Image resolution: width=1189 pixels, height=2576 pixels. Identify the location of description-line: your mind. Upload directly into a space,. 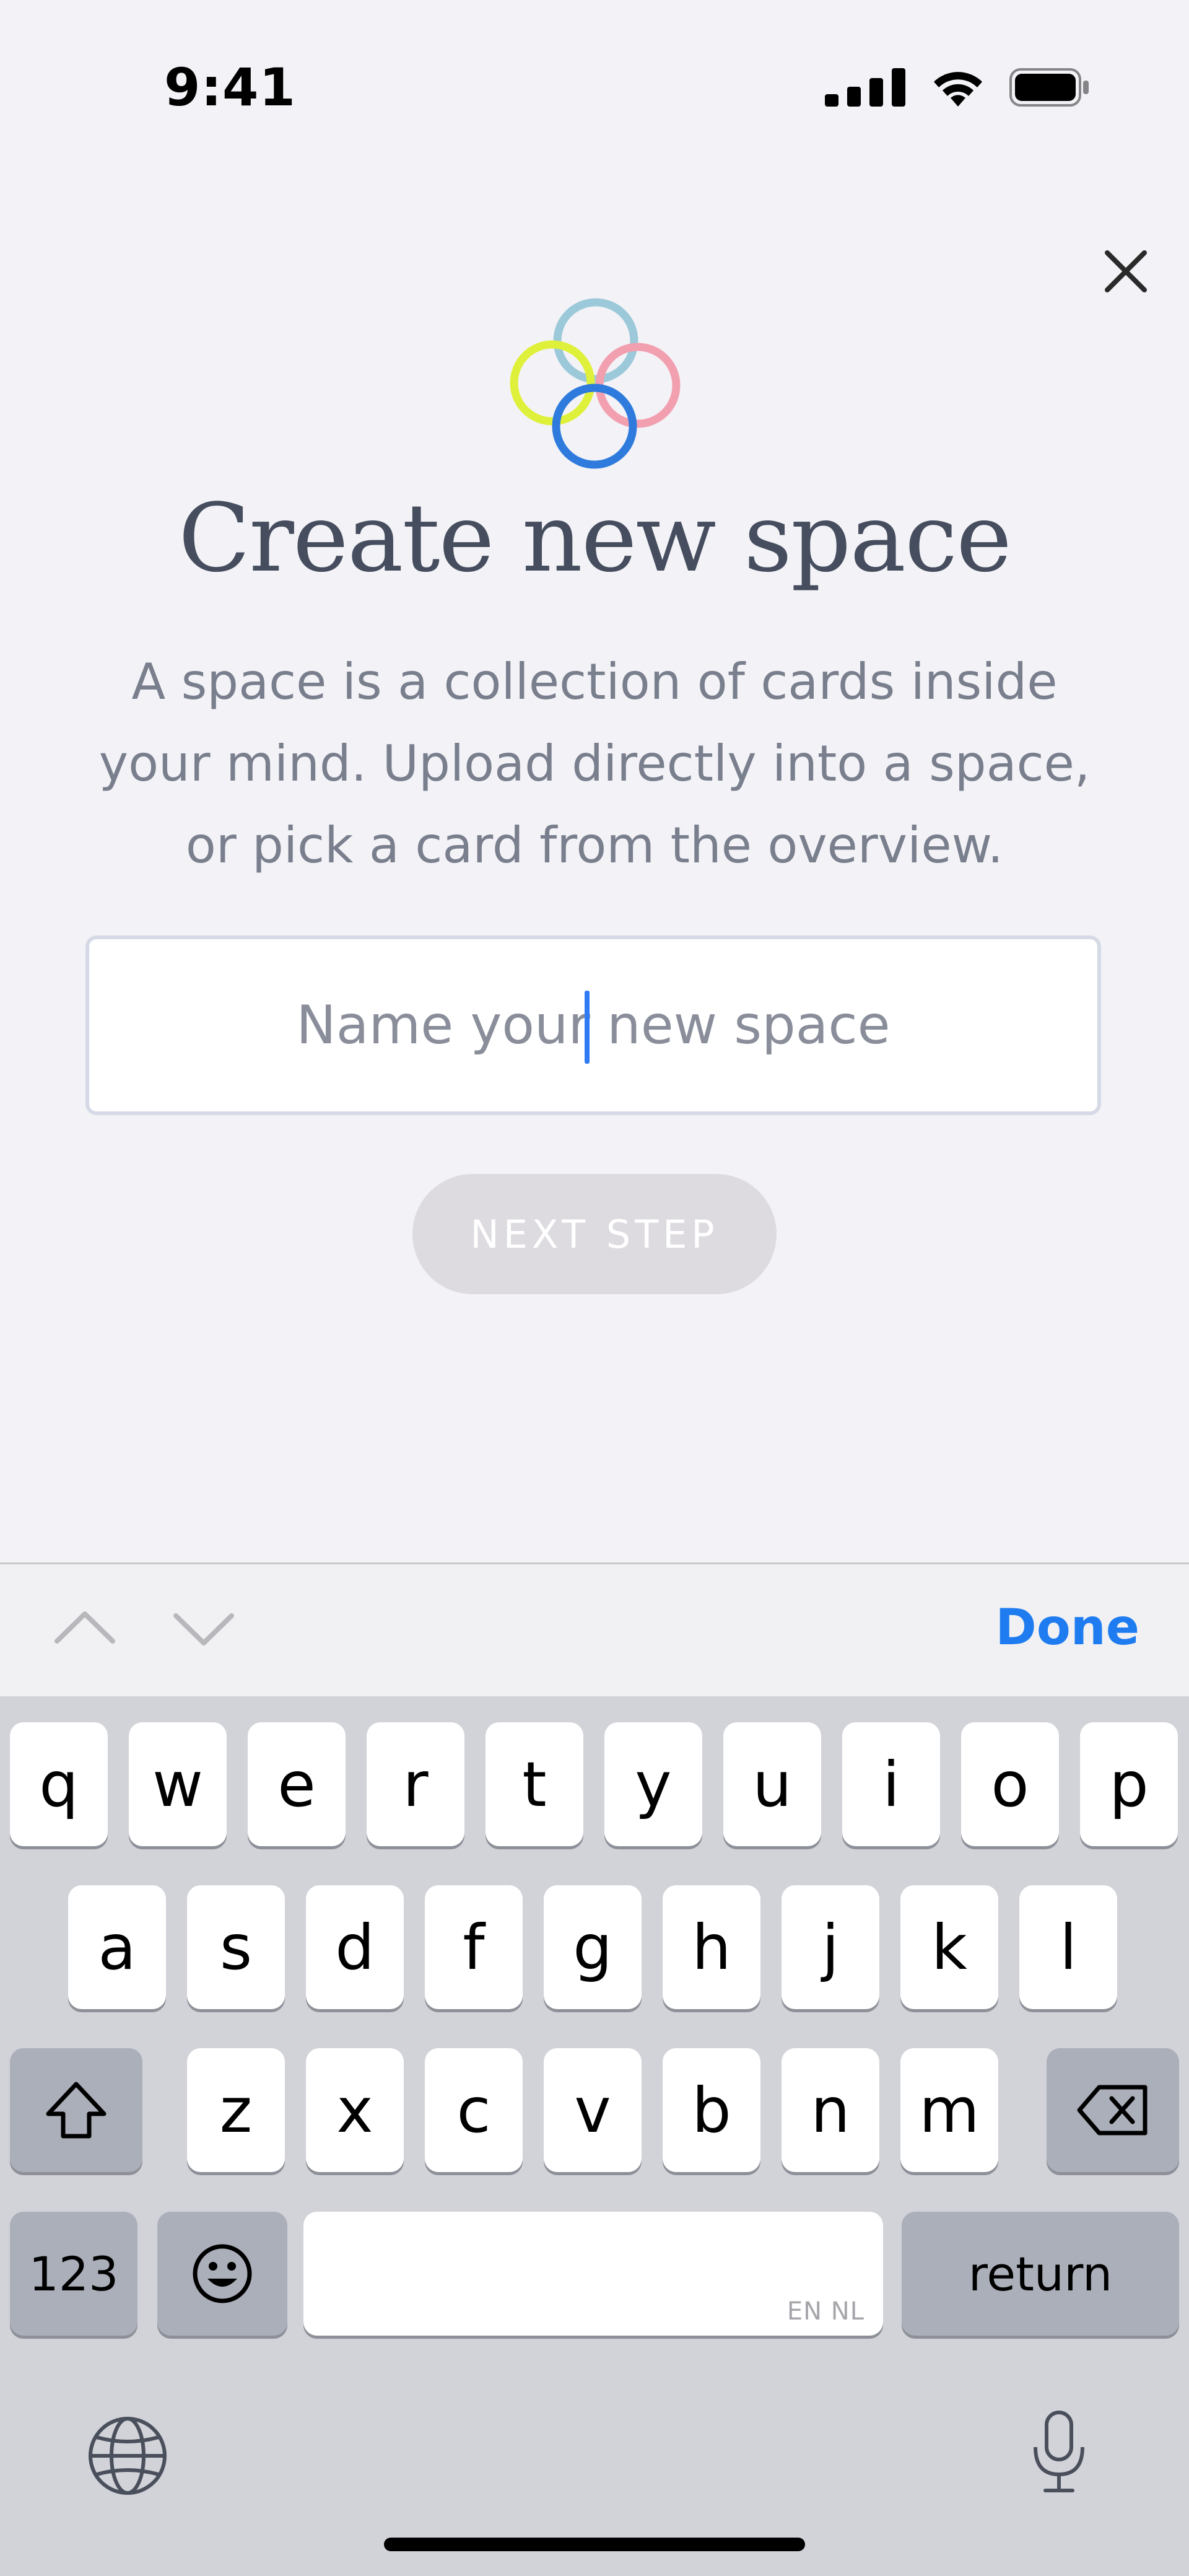
(594, 763).